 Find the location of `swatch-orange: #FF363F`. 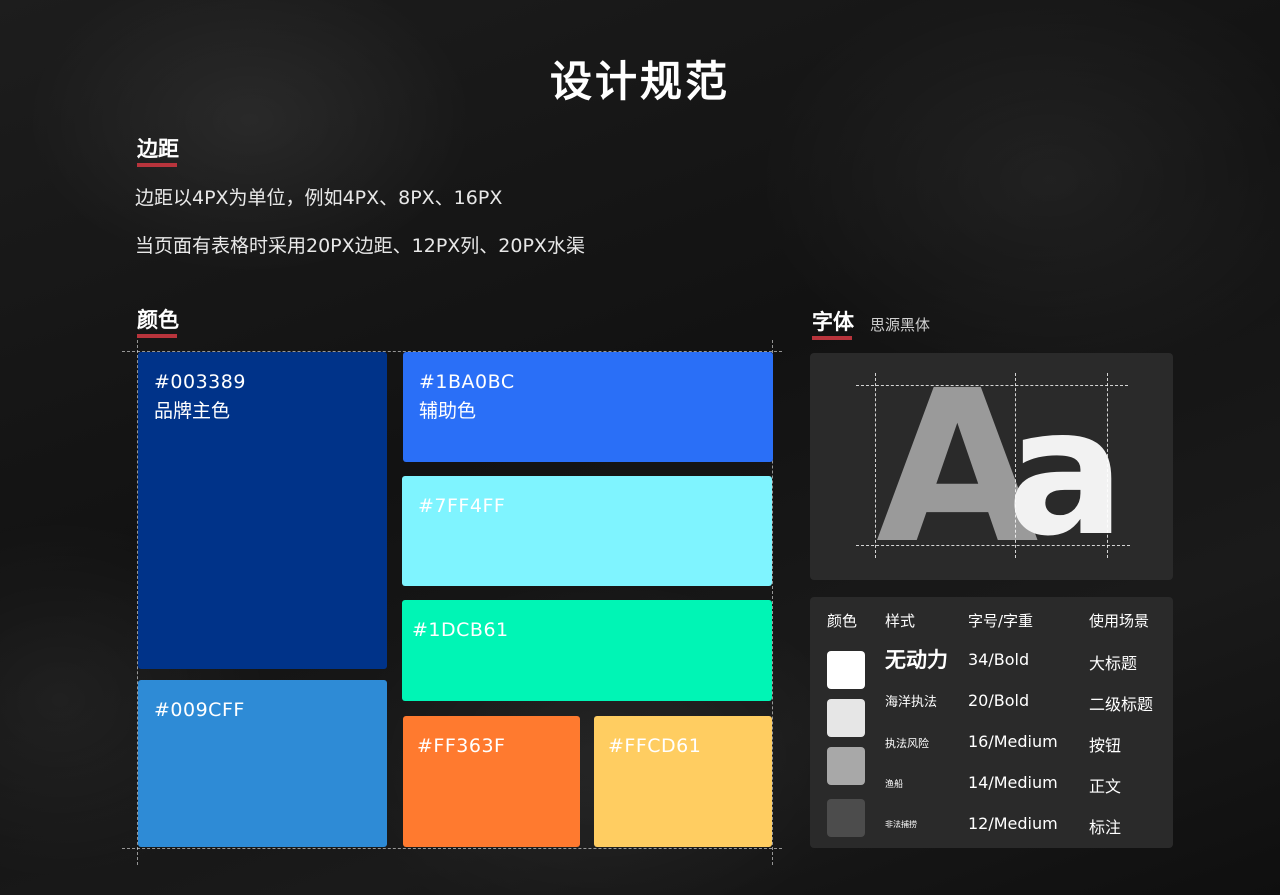

swatch-orange: #FF363F is located at coordinates (491, 781).